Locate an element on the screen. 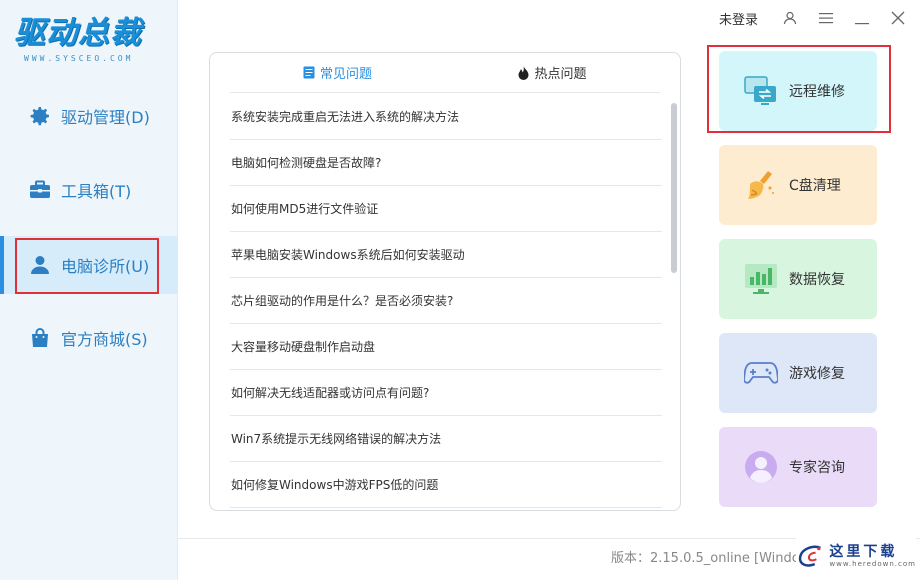 Image resolution: width=920 pixels, height=580 pixels. tab-hot-questions: 热点问题 is located at coordinates (552, 72).